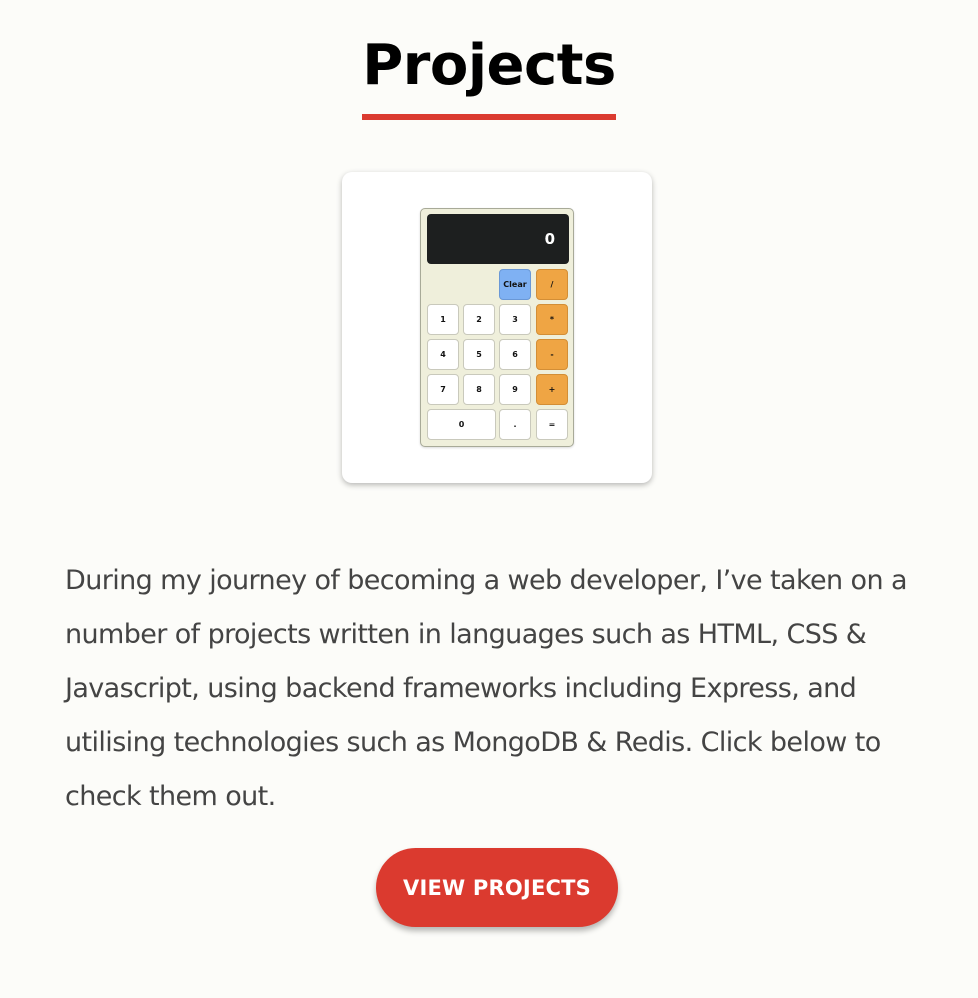 This screenshot has width=978, height=998. What do you see at coordinates (515, 319) in the screenshot?
I see `calc-key-3: 3` at bounding box center [515, 319].